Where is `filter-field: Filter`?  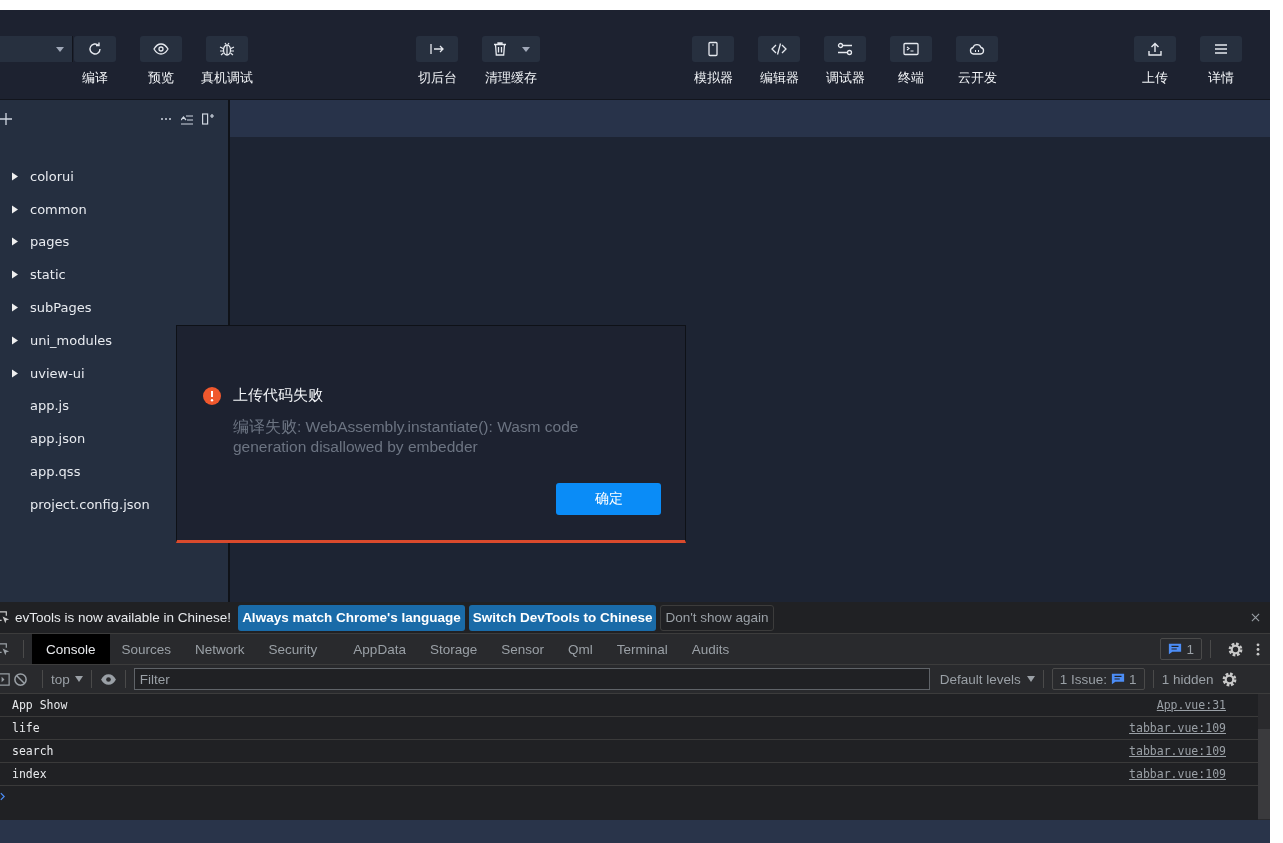
filter-field: Filter is located at coordinates (531, 679).